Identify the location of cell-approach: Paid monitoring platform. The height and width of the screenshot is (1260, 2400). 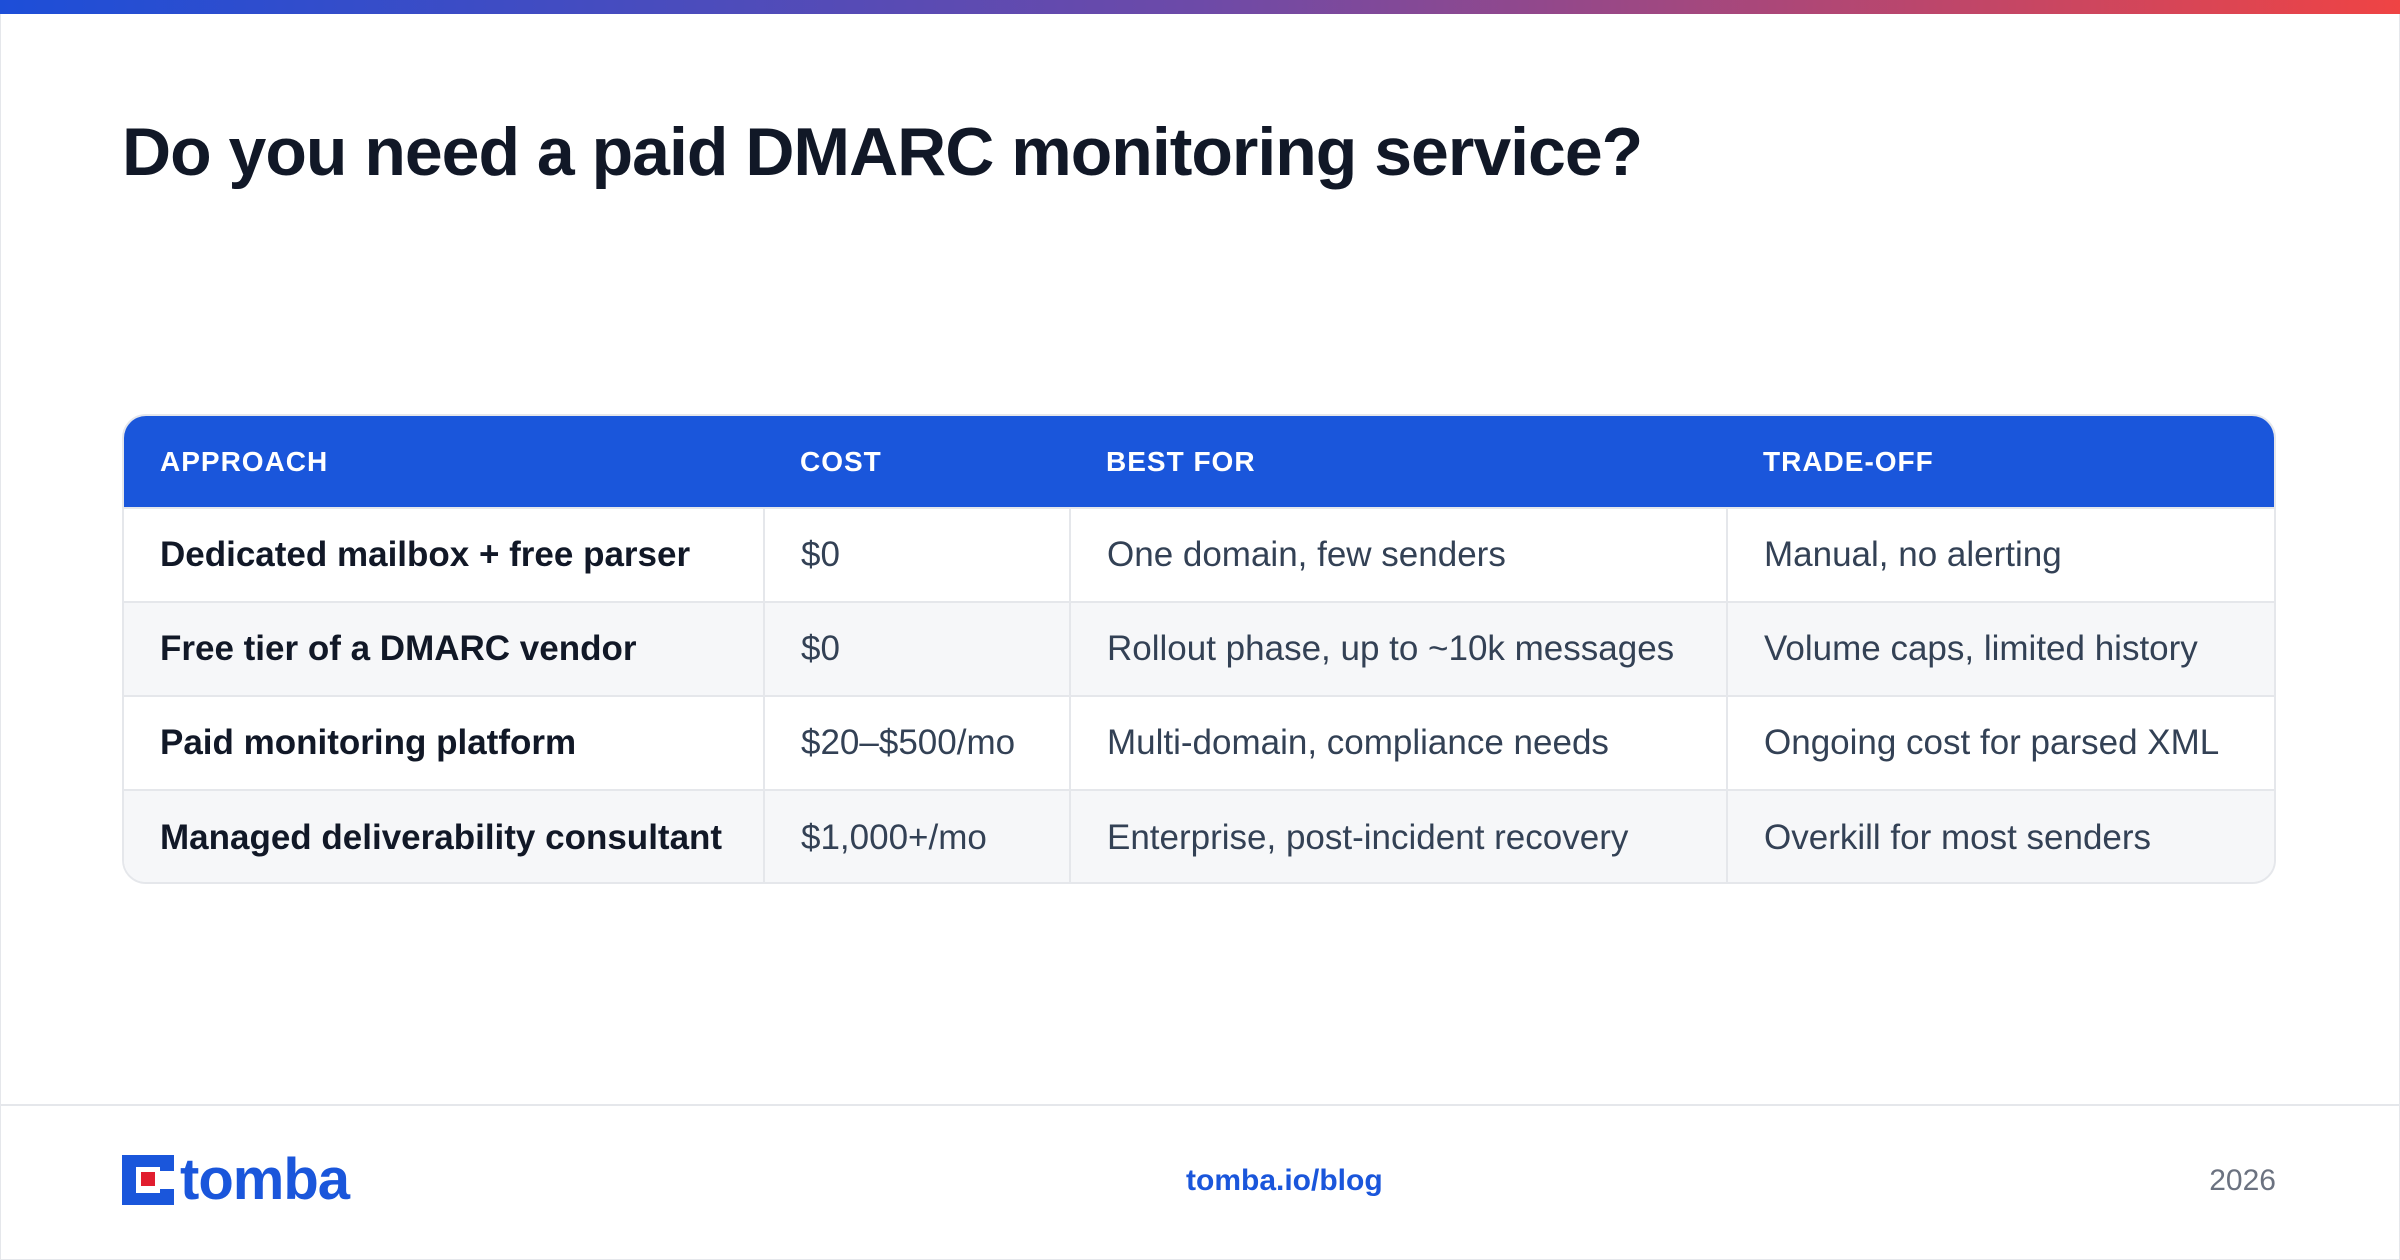
(444, 742).